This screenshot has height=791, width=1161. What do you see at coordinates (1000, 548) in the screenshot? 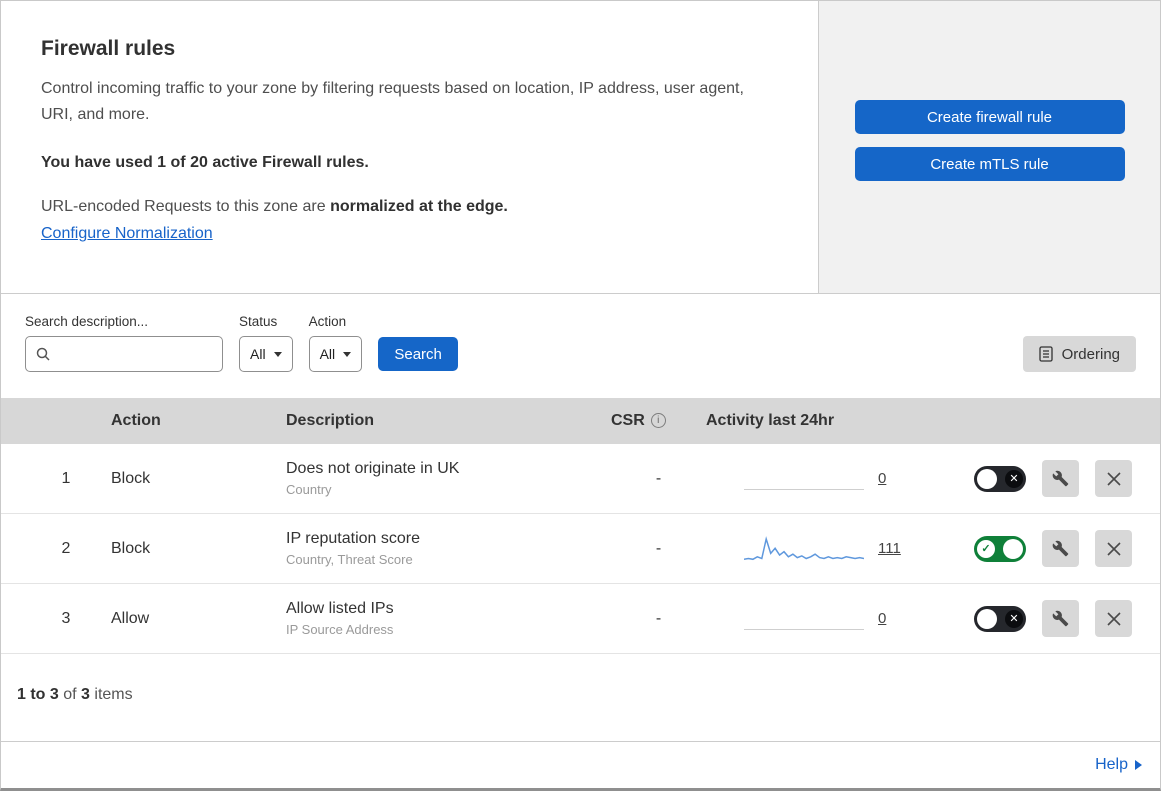
I see `rule-enabled-toggle: ✓` at bounding box center [1000, 548].